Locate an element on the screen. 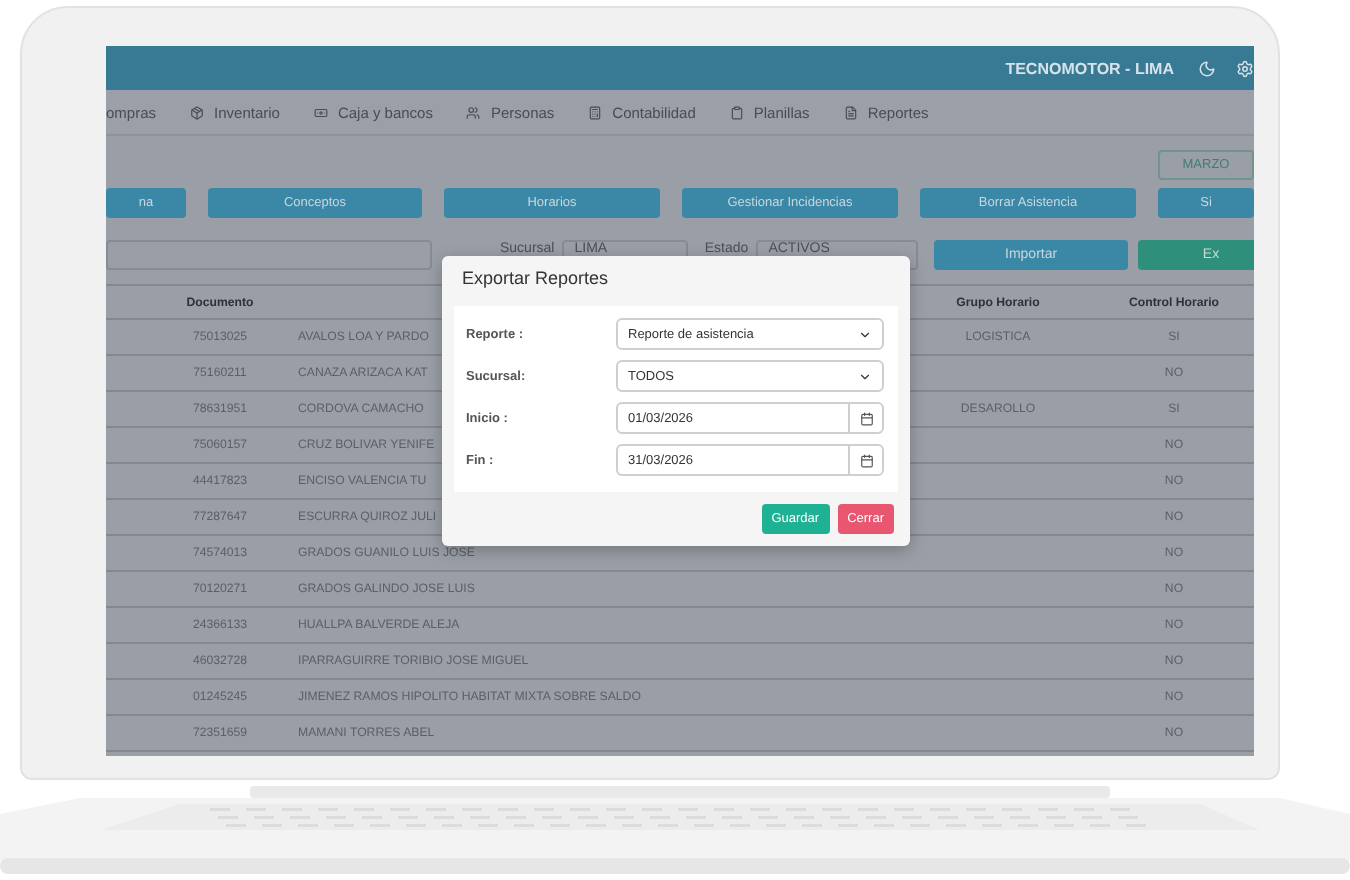  search-field is located at coordinates (269, 255).